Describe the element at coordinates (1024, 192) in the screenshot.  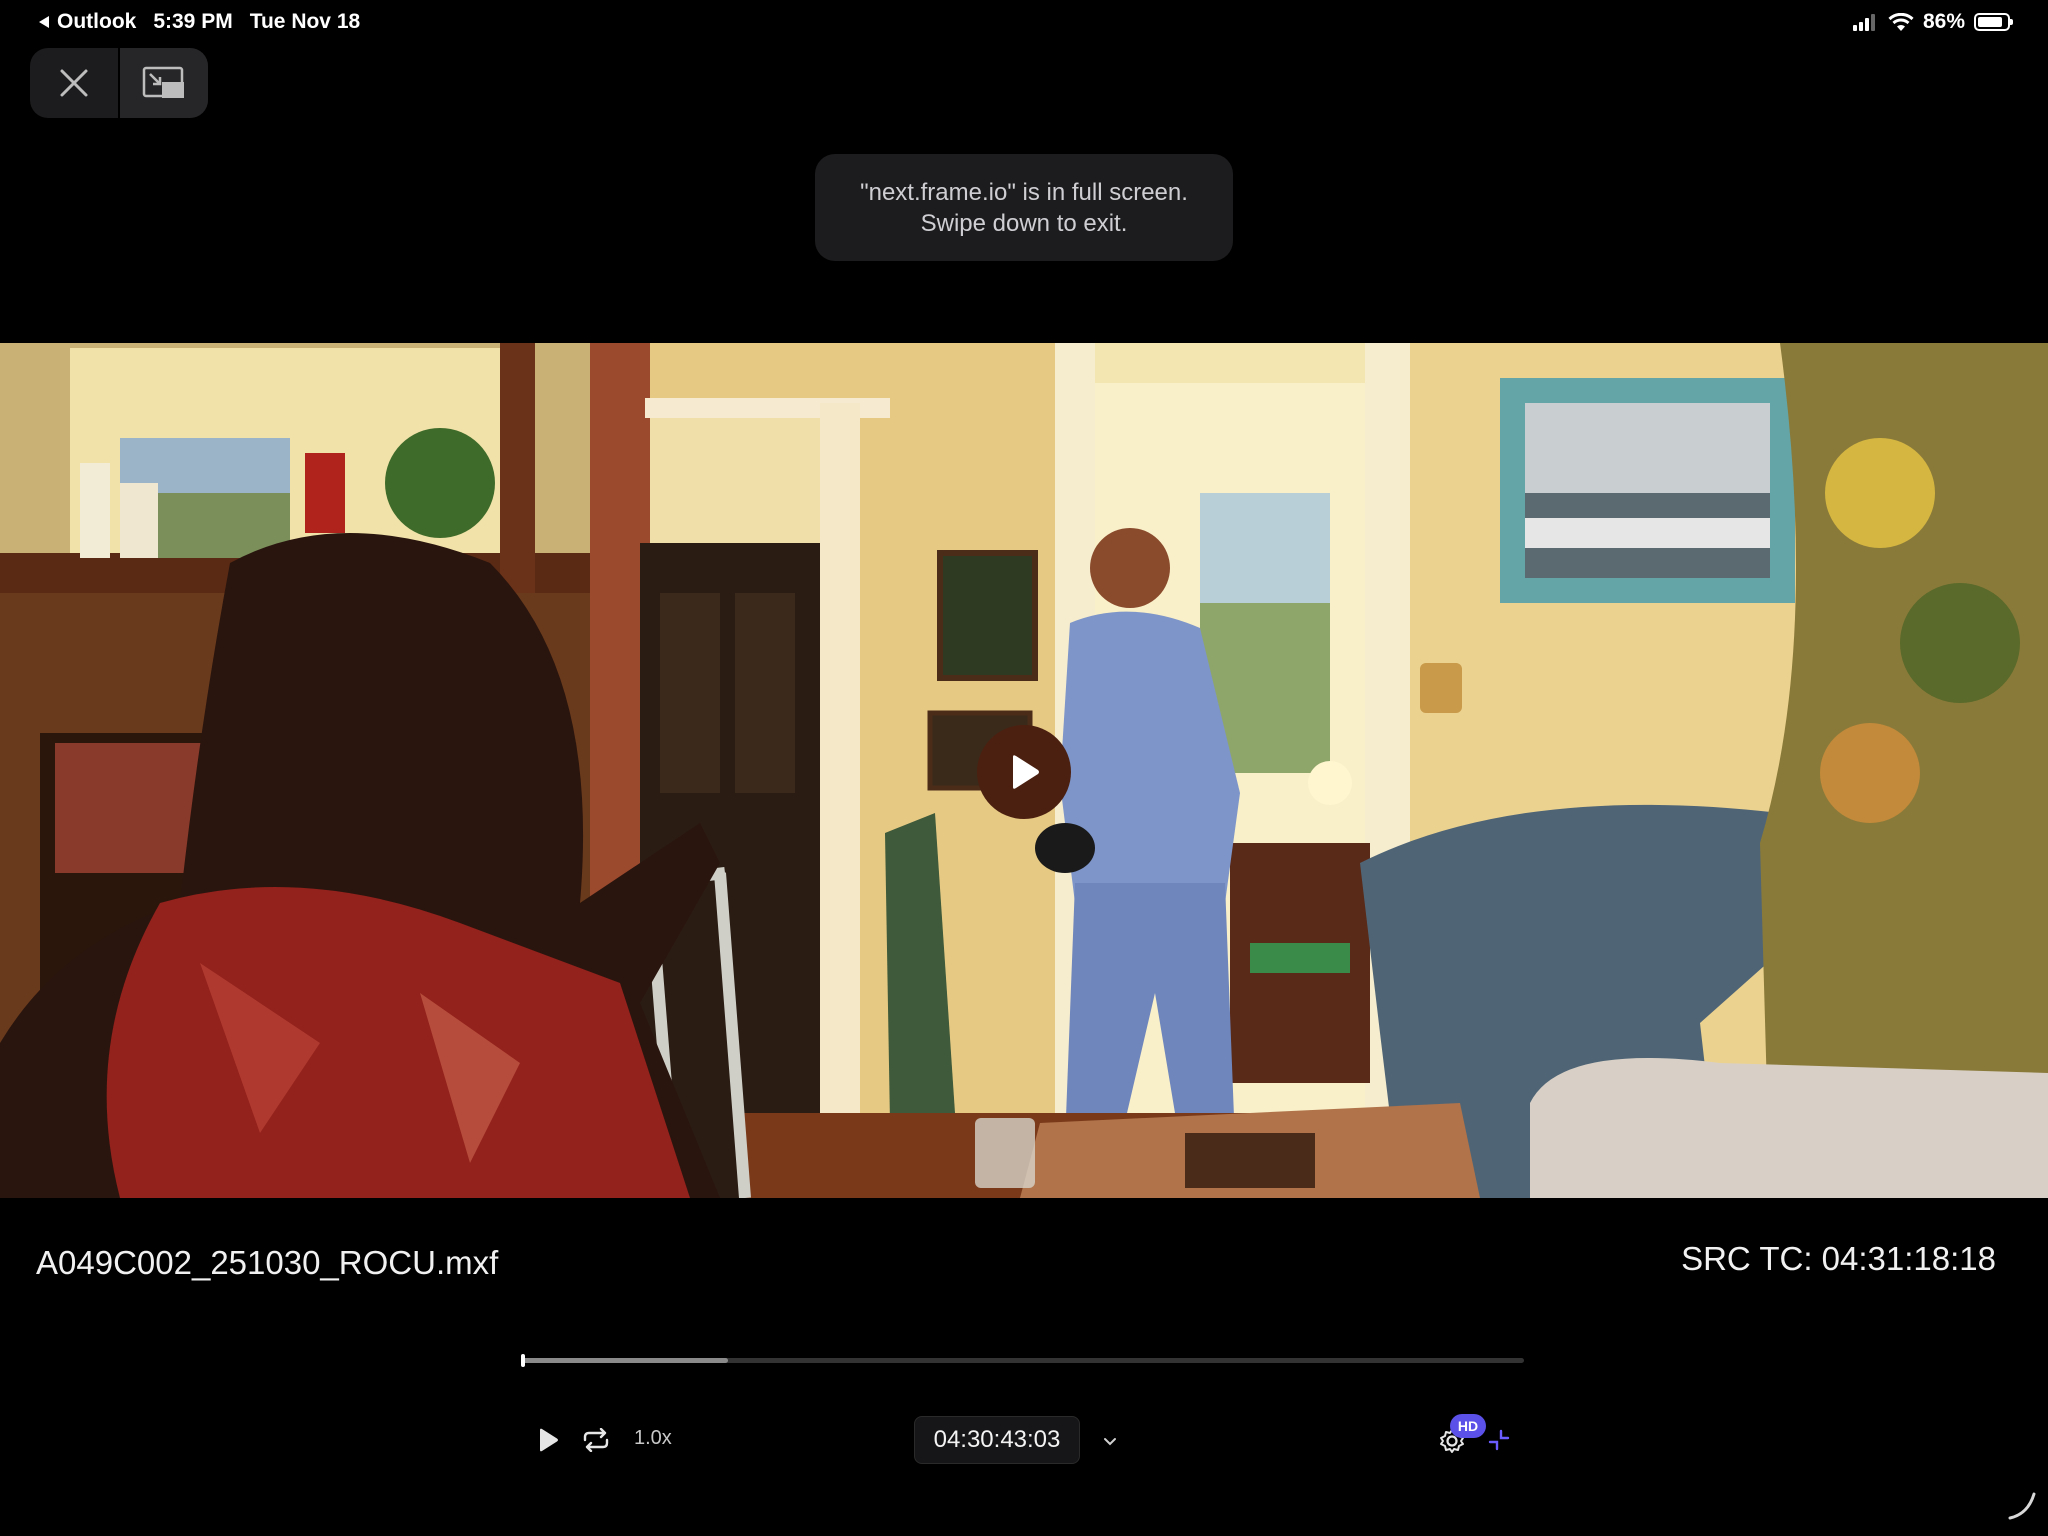
I see `toast-line-1: "next.frame.io" is in full screen.` at that location.